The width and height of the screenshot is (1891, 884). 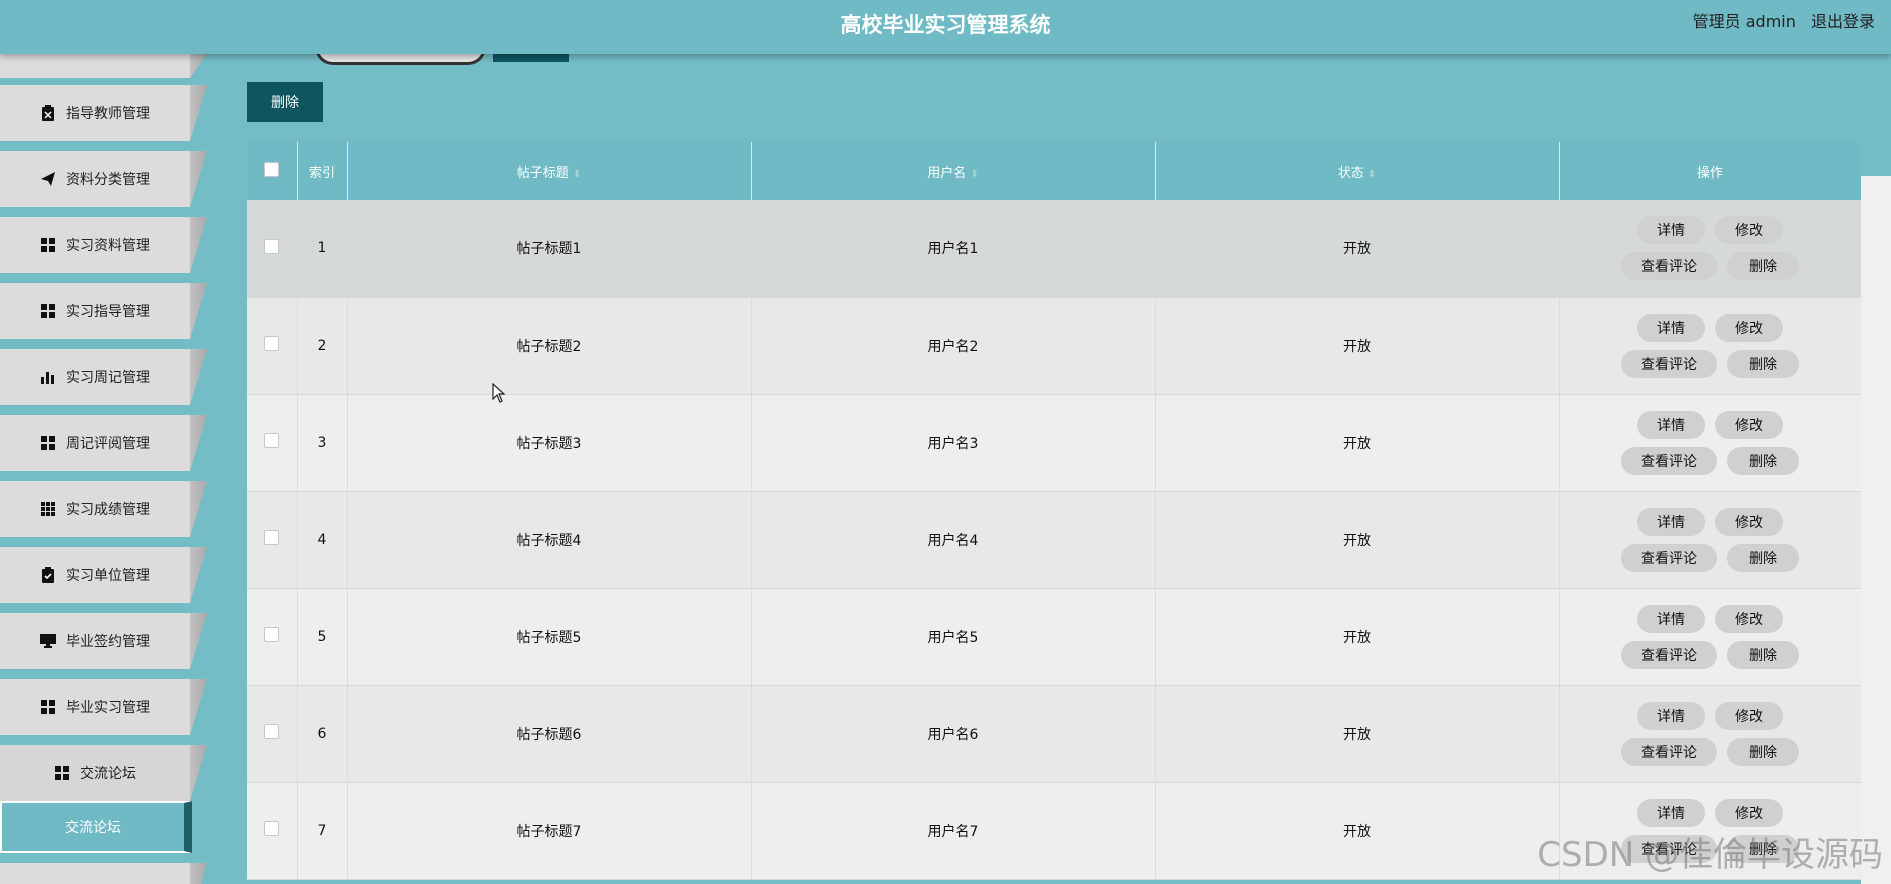 What do you see at coordinates (95, 377) in the screenshot?
I see `sidebar-item-weekly: 实习周记管理` at bounding box center [95, 377].